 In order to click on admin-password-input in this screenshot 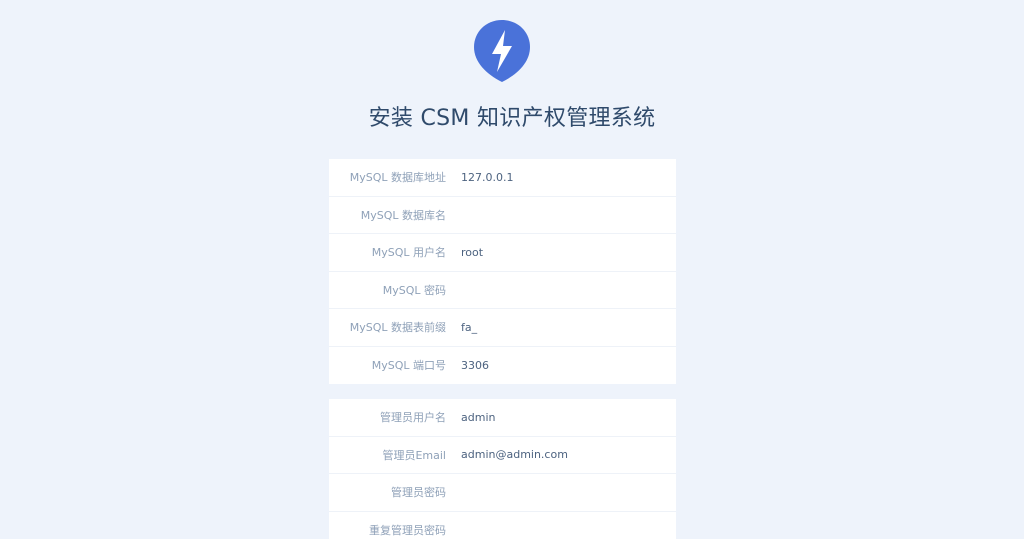, I will do `click(568, 492)`.